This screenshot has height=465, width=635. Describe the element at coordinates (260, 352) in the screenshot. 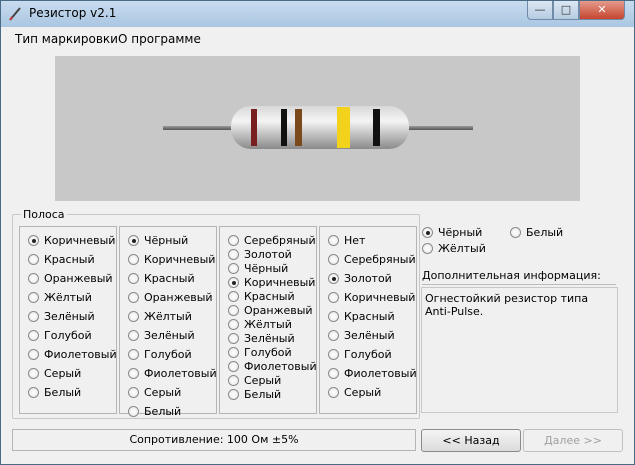

I see `radio-band3-option: Голубой` at that location.